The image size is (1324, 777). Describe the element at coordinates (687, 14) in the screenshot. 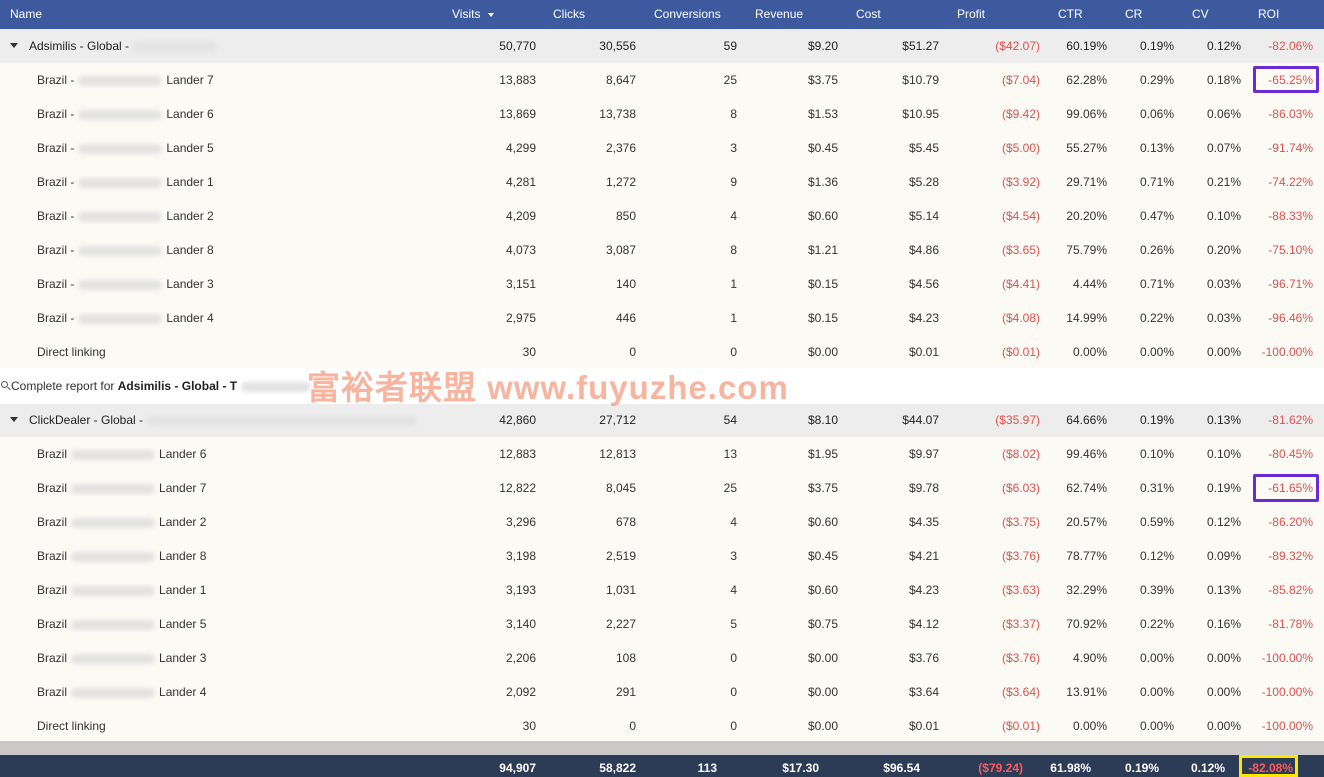

I see `column-conversions: Conversions` at that location.